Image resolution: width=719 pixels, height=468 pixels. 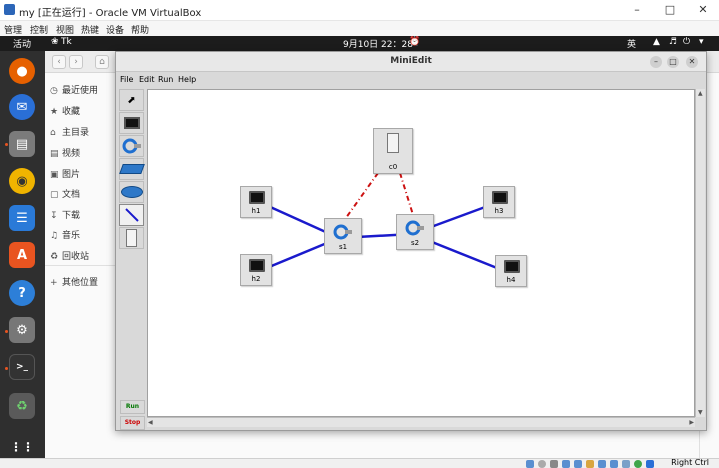 What do you see at coordinates (22, 367) in the screenshot?
I see `terminal-icon: >_` at bounding box center [22, 367].